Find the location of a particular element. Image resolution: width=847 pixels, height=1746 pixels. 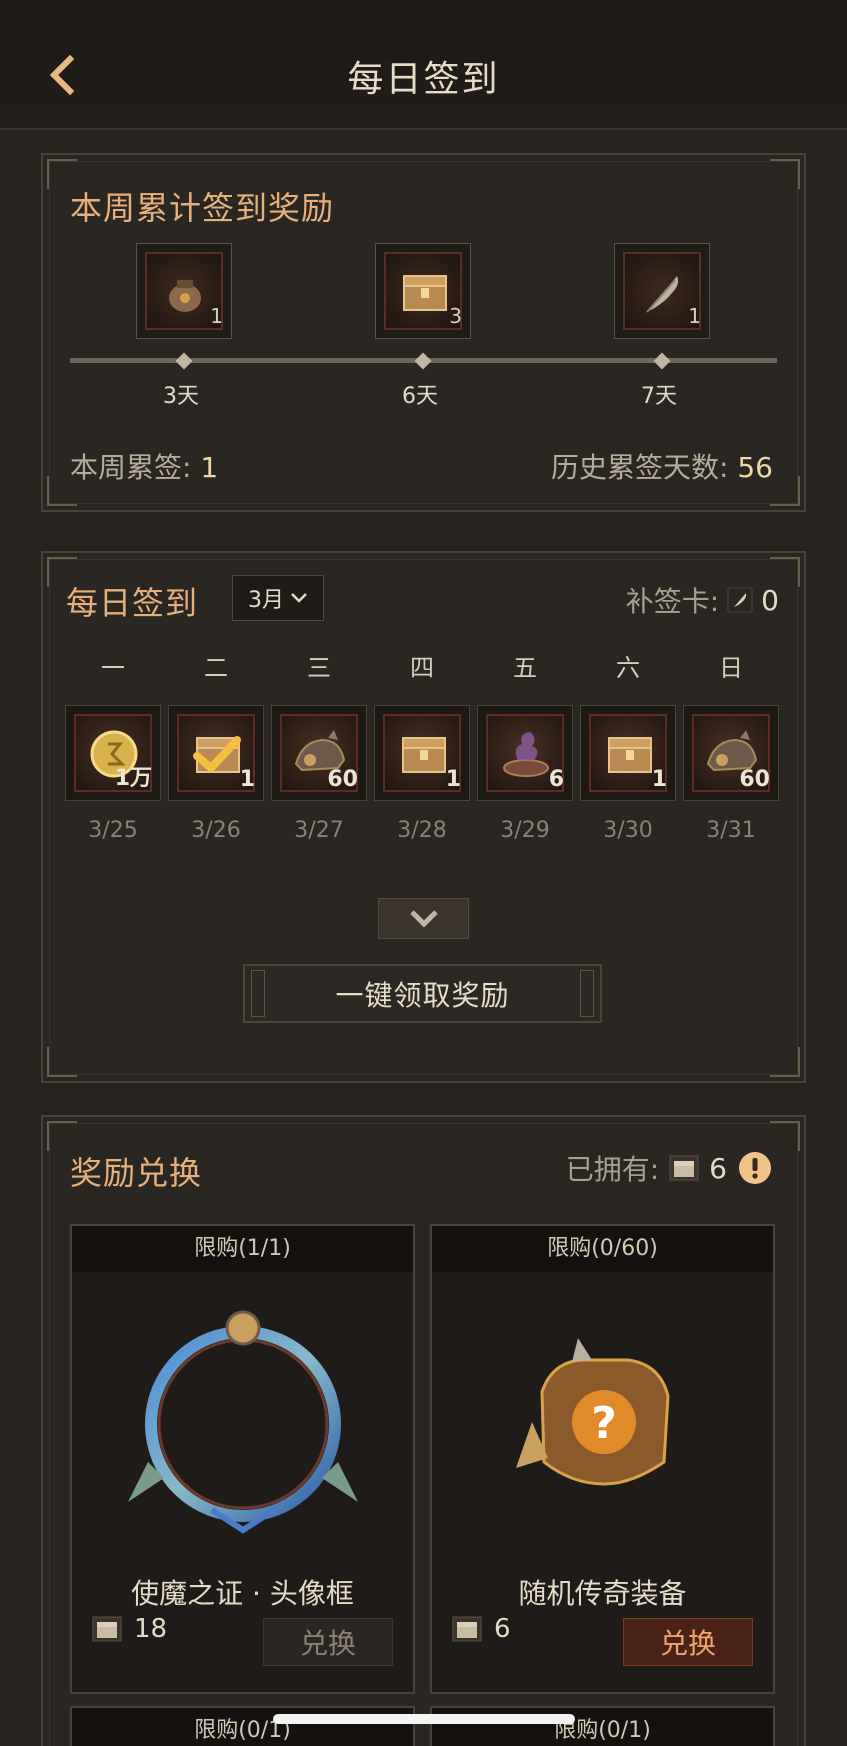

mystery-armor-icon: ? is located at coordinates (593, 1412).